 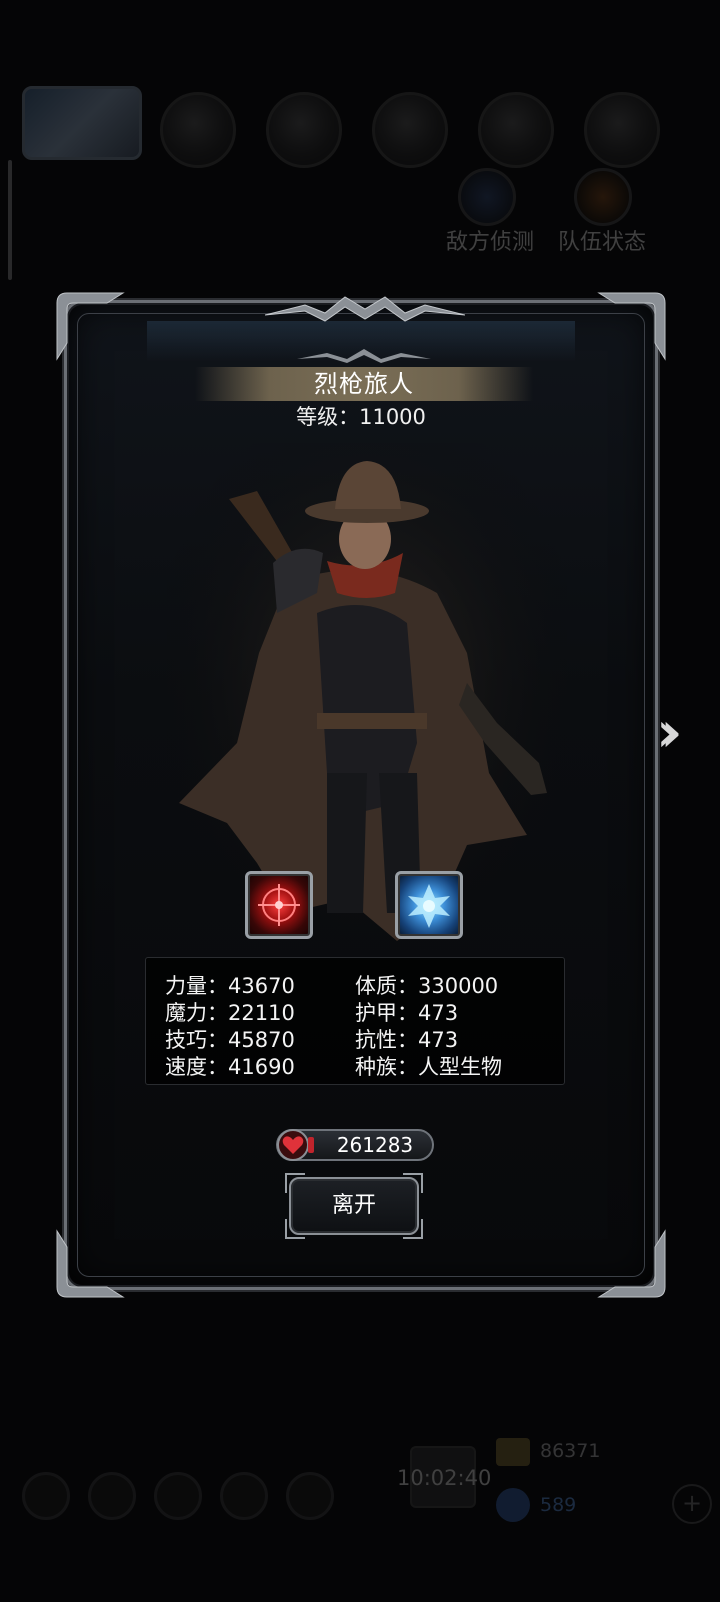 What do you see at coordinates (230, 1039) in the screenshot?
I see `stat-skill: 技巧45870` at bounding box center [230, 1039].